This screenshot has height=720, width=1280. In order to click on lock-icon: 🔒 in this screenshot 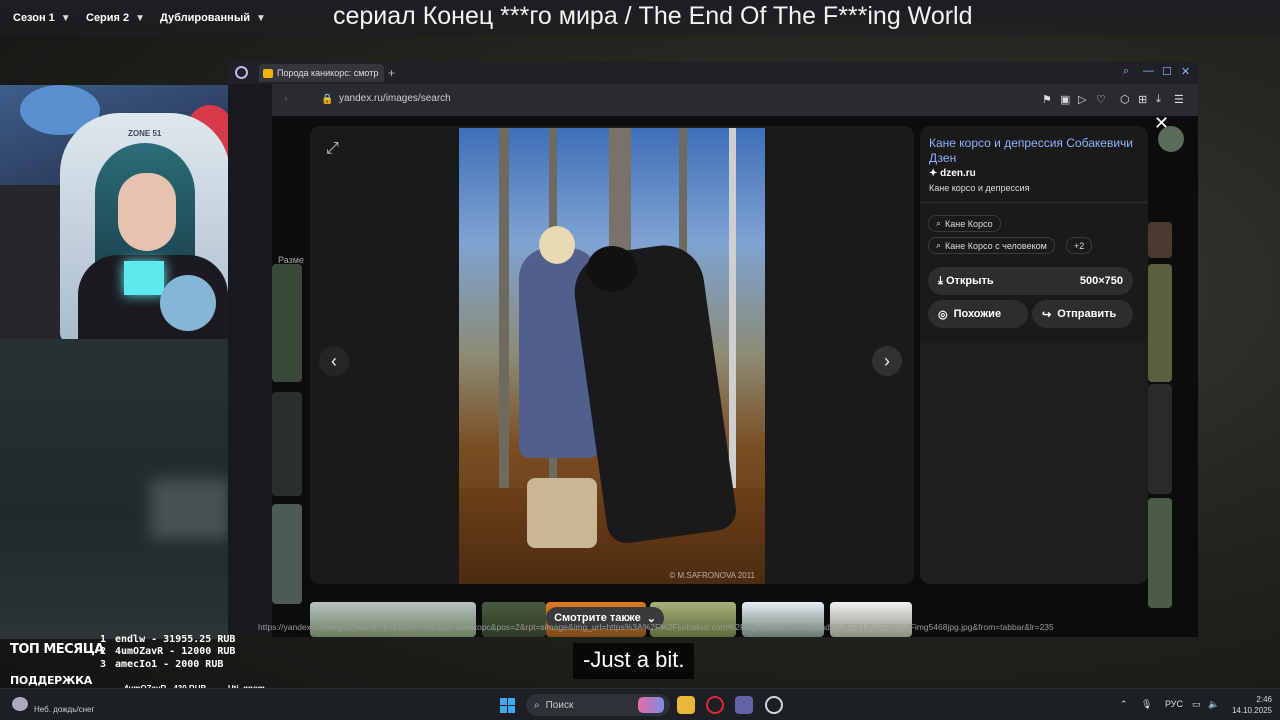, I will do `click(327, 99)`.